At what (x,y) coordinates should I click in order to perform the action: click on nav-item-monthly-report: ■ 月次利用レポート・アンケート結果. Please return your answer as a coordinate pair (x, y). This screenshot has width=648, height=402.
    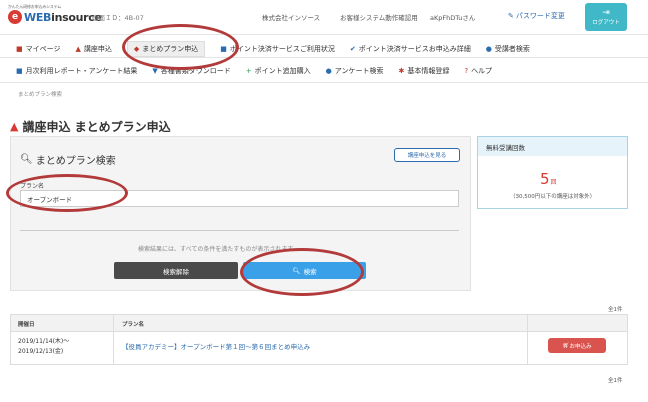
    Looking at the image, I should click on (76, 71).